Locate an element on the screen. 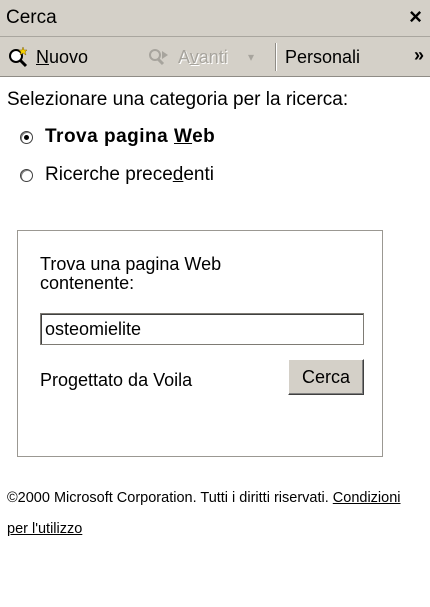  category-web-option: Trova pagina Web is located at coordinates (114, 137).